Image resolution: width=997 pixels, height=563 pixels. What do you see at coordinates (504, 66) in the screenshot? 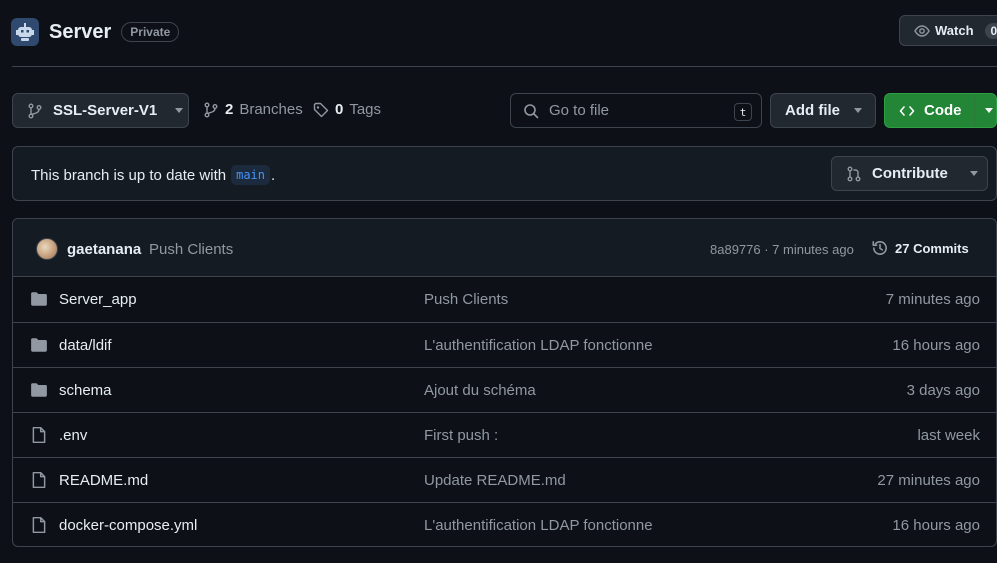
I see `header-divider` at bounding box center [504, 66].